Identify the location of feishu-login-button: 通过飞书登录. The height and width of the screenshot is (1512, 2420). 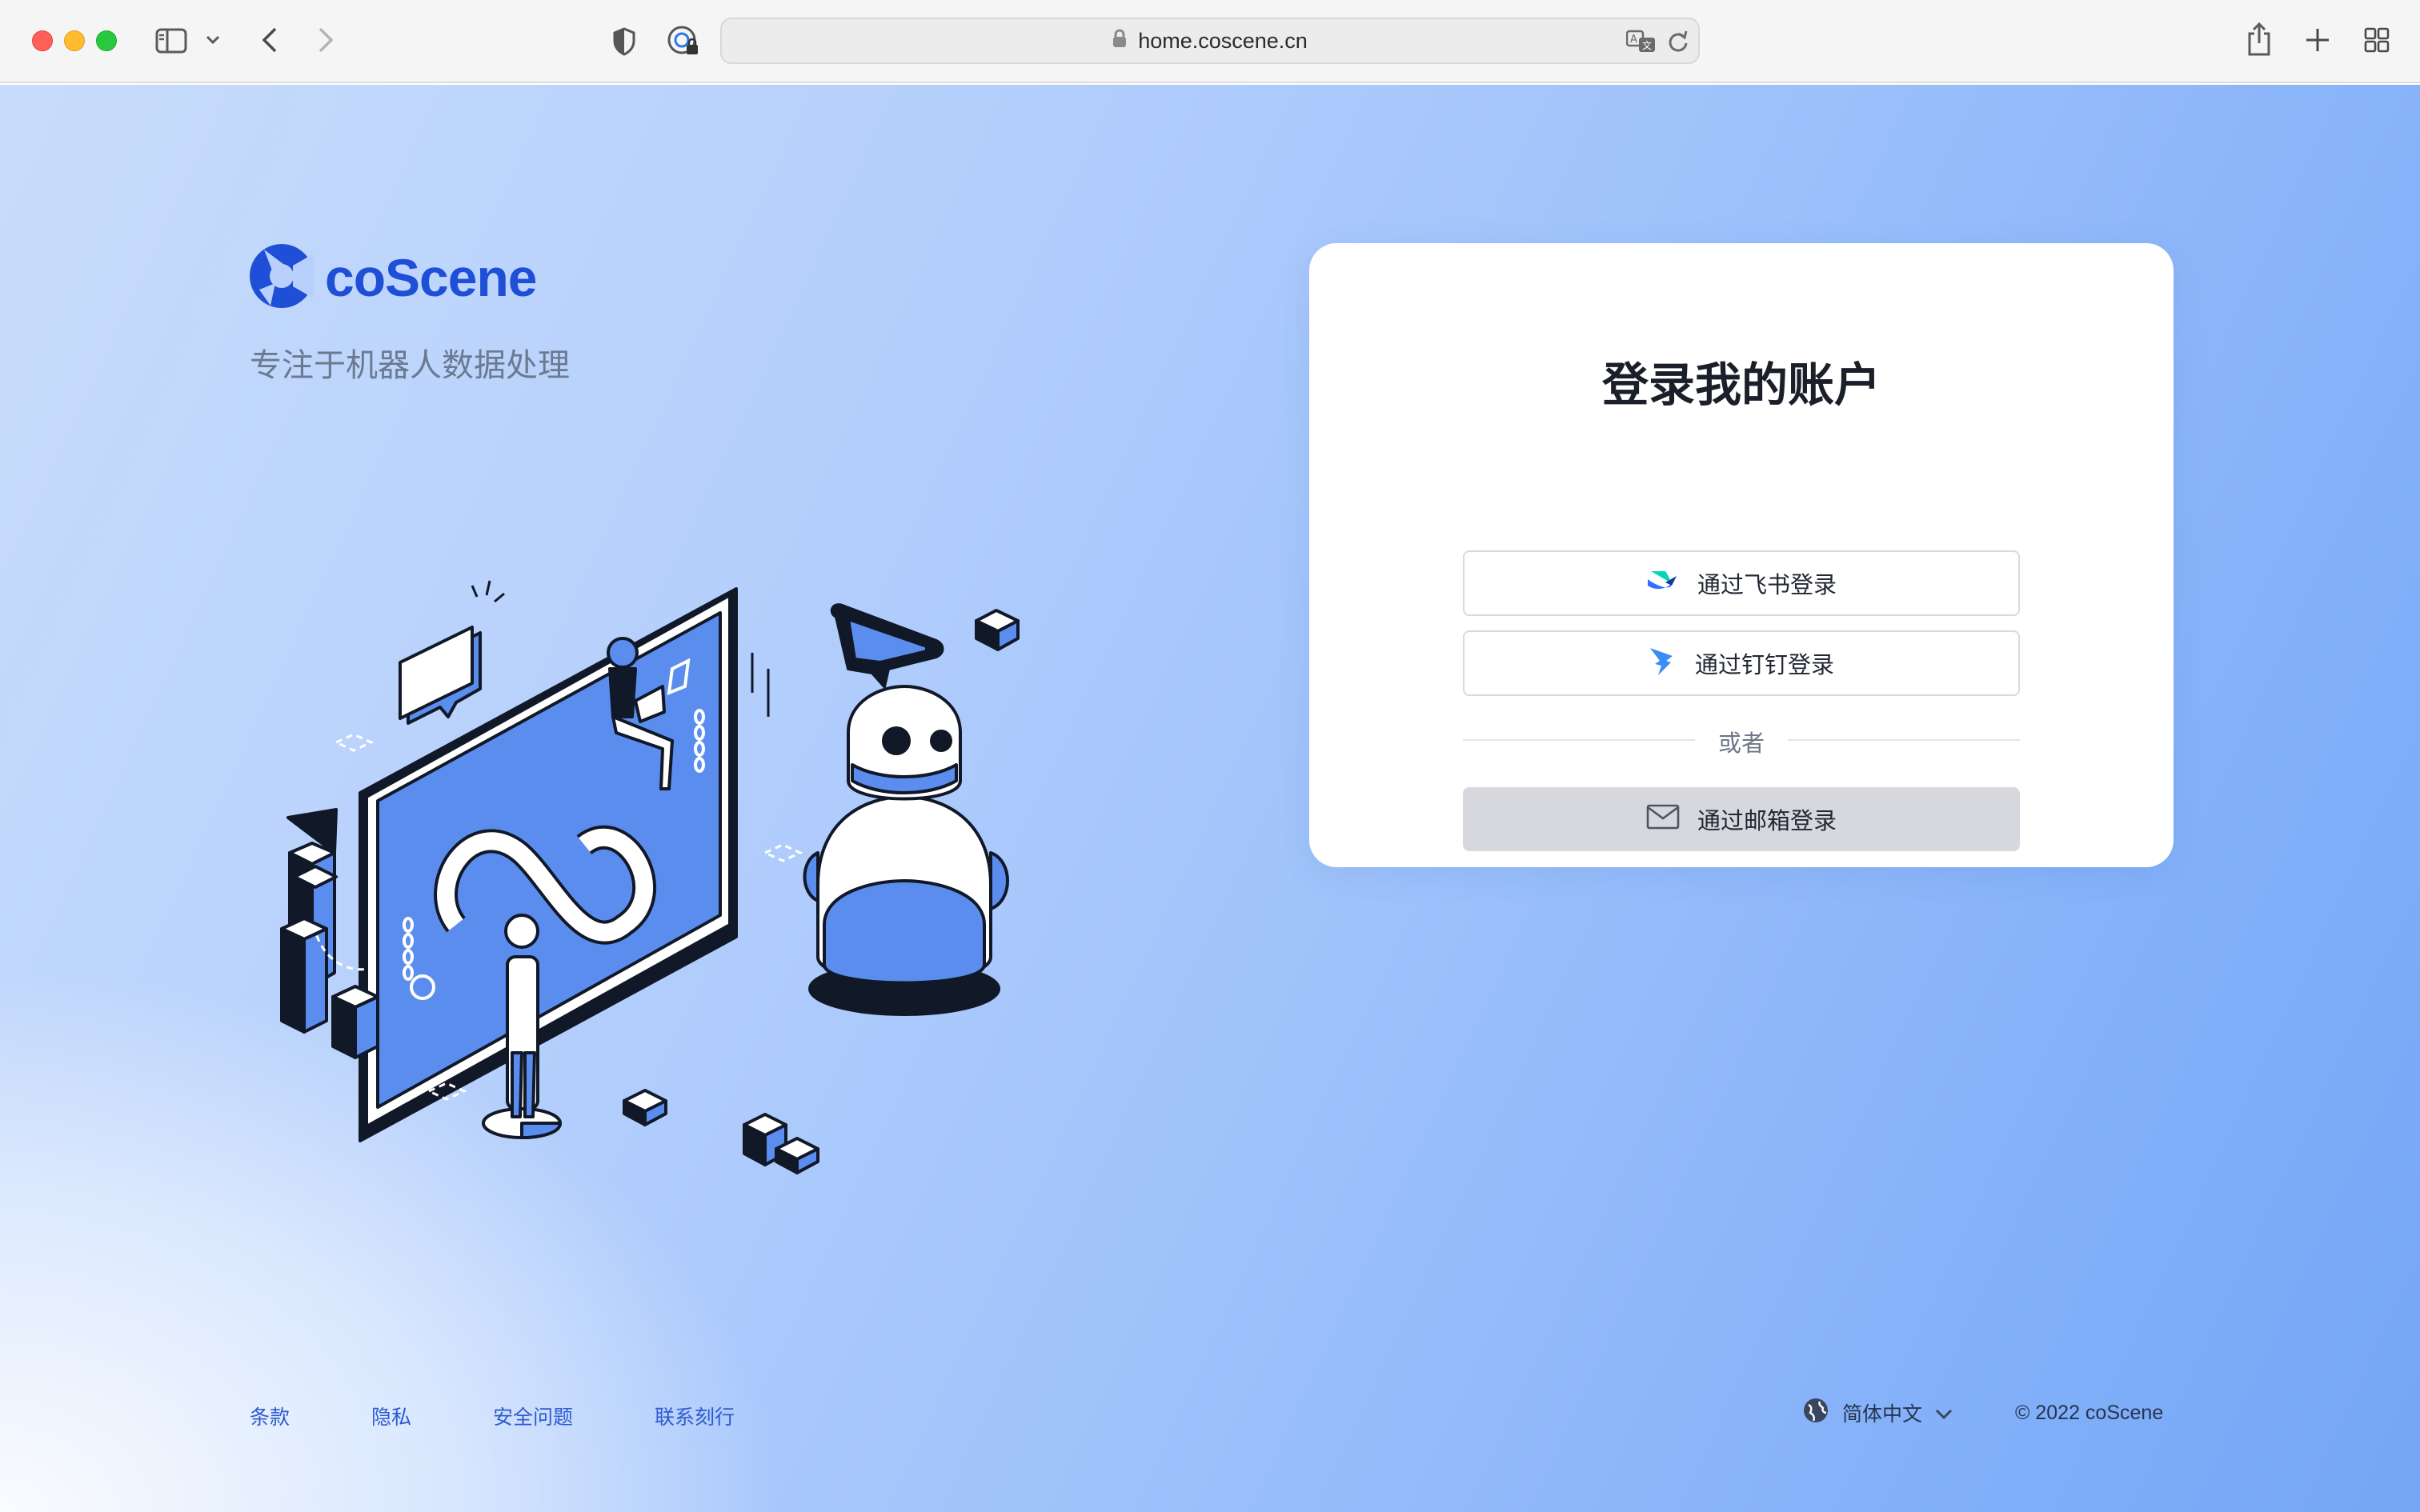
(1741, 583).